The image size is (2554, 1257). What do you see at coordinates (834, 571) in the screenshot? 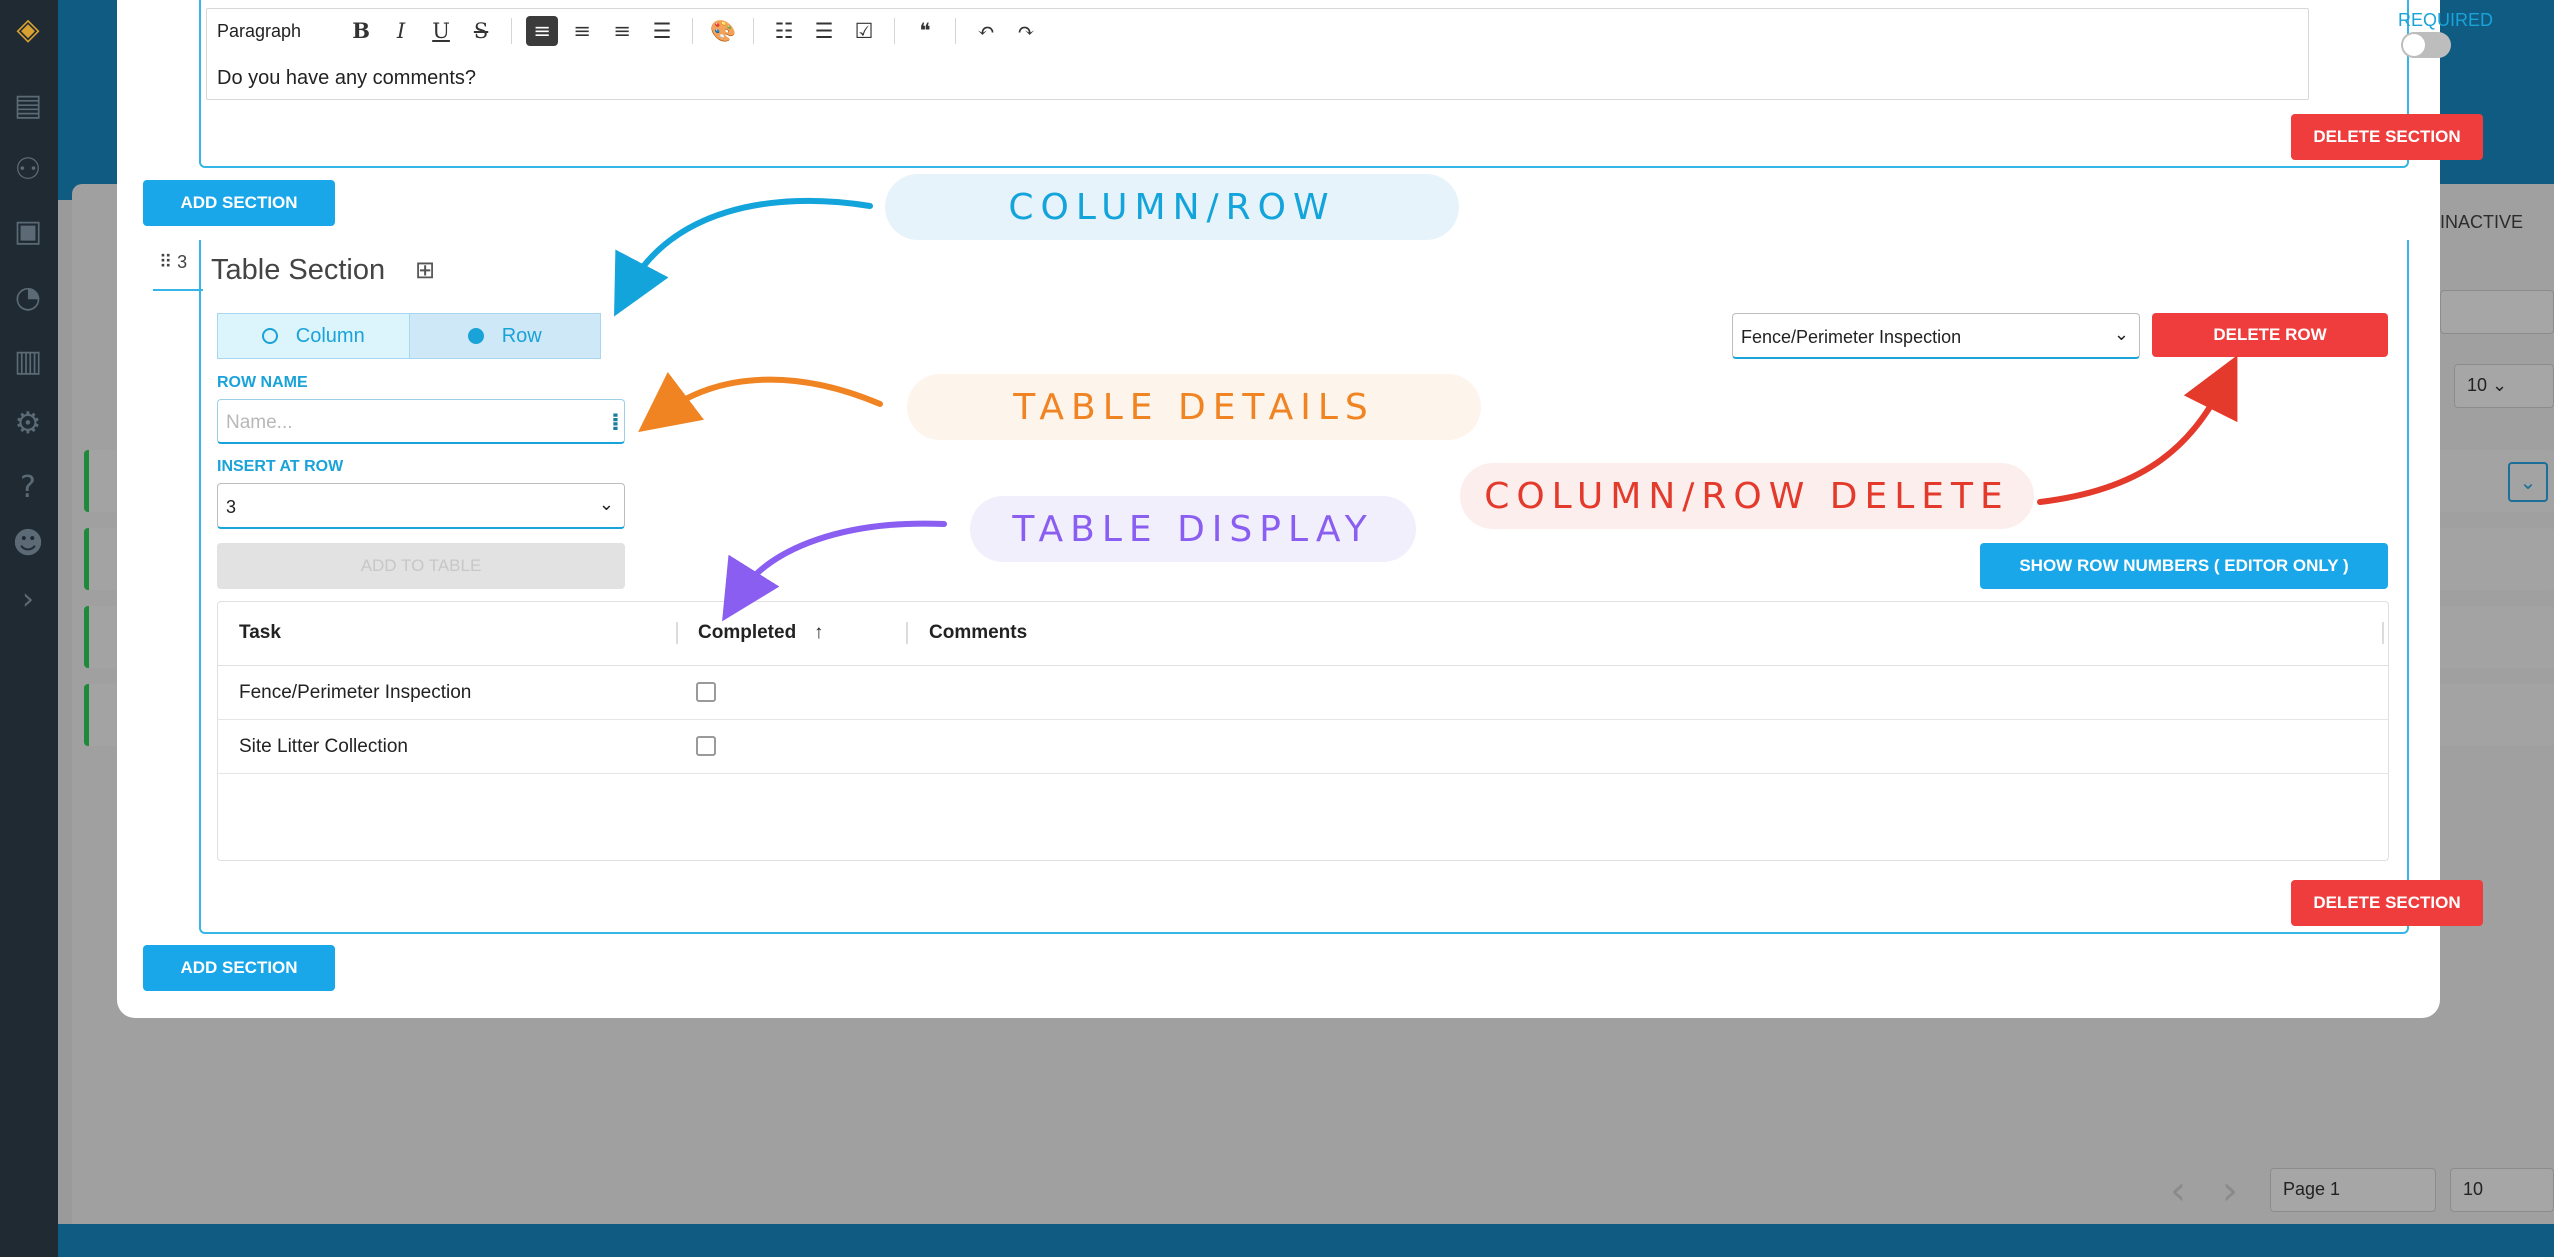
I see `arrow-table-display` at bounding box center [834, 571].